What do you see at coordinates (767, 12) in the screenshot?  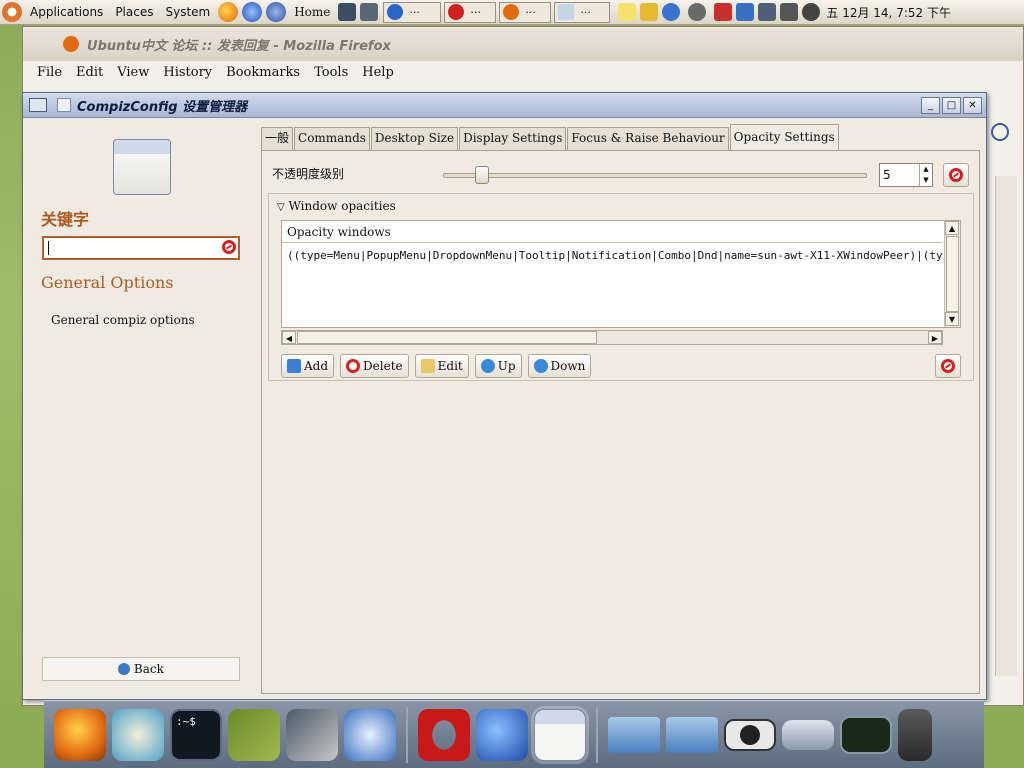 I see `network-icon` at bounding box center [767, 12].